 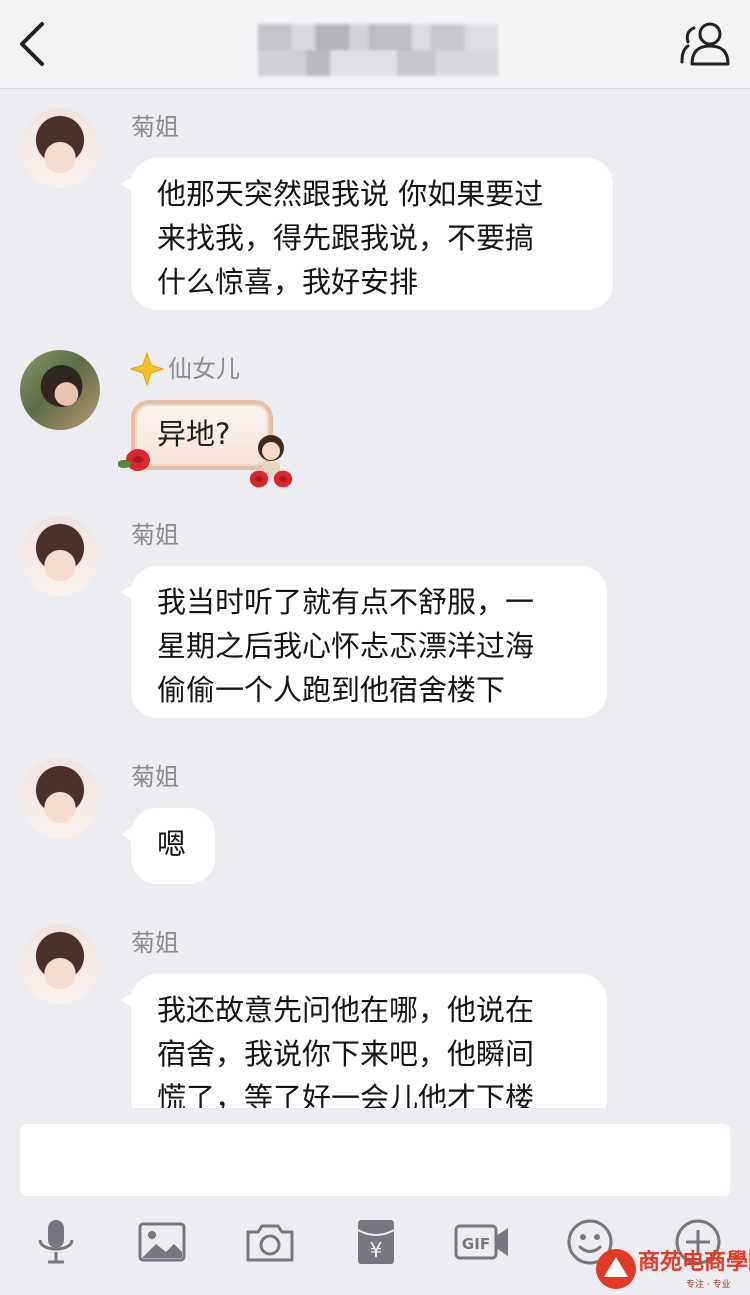 What do you see at coordinates (378, 50) in the screenshot?
I see `chat-title-blurred` at bounding box center [378, 50].